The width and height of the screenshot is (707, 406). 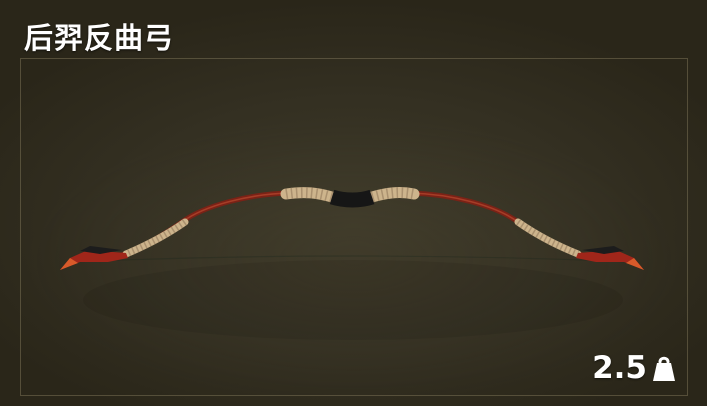 I want to click on weight-display: 2.5, so click(x=634, y=368).